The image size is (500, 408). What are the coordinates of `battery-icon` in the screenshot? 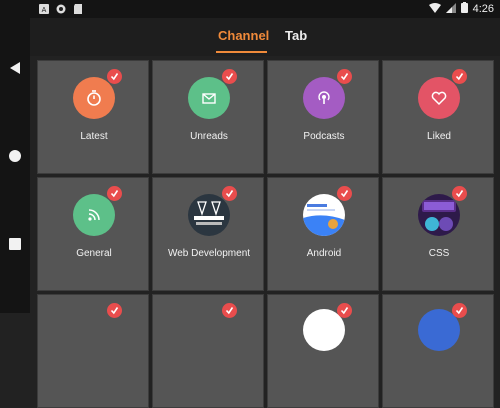 It's located at (464, 9).